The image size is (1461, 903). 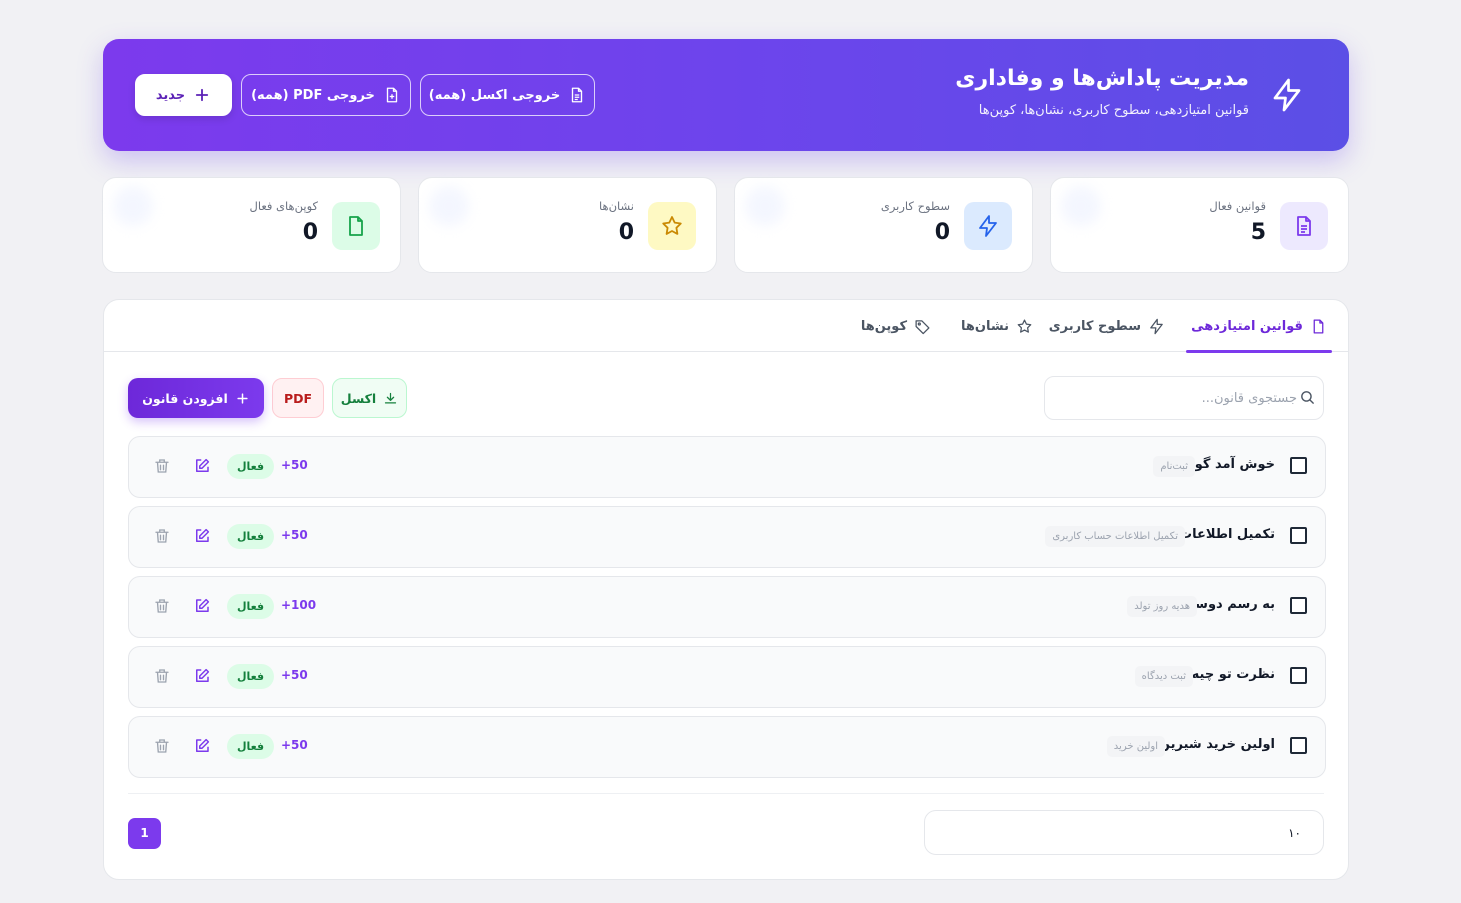 I want to click on tab-label: کوپن‌ها, so click(x=883, y=326).